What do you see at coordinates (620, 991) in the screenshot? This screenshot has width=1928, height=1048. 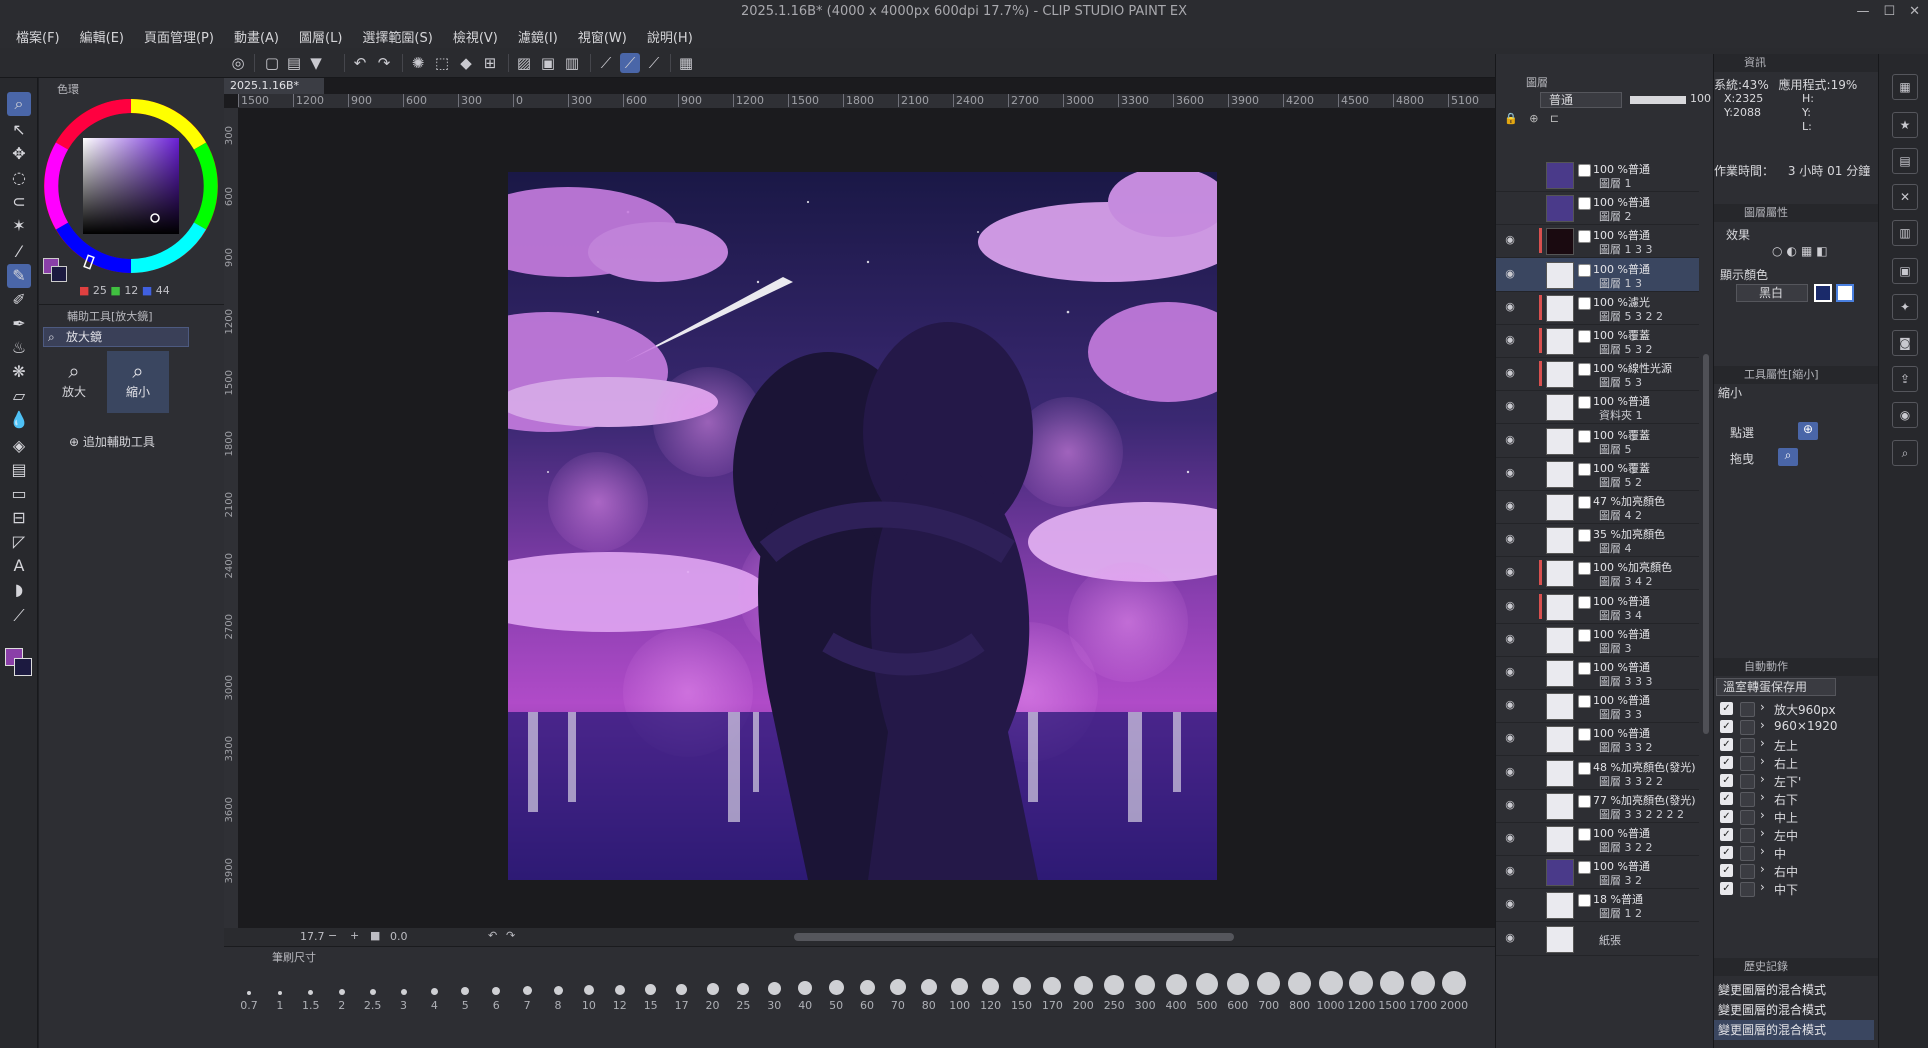 I see `brush-size-item: 12` at bounding box center [620, 991].